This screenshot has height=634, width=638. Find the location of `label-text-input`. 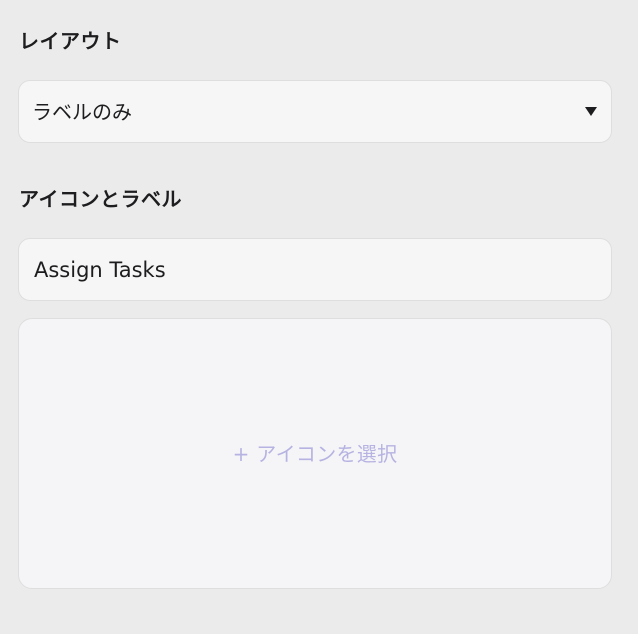

label-text-input is located at coordinates (315, 269).